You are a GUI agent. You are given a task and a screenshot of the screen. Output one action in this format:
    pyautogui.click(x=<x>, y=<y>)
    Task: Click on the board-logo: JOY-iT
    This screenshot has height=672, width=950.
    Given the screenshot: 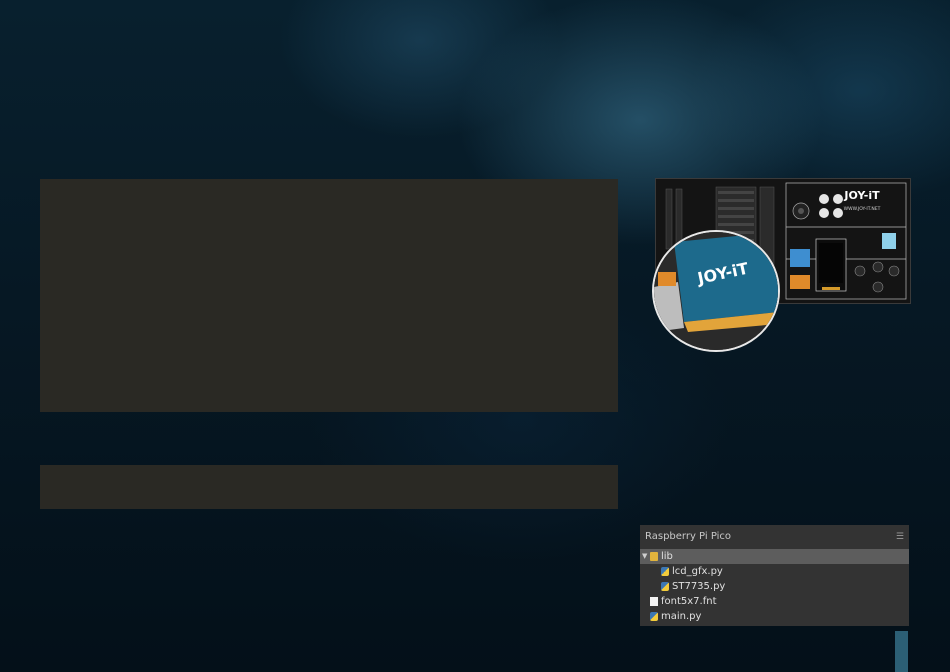 What is the action you would take?
    pyautogui.click(x=861, y=195)
    